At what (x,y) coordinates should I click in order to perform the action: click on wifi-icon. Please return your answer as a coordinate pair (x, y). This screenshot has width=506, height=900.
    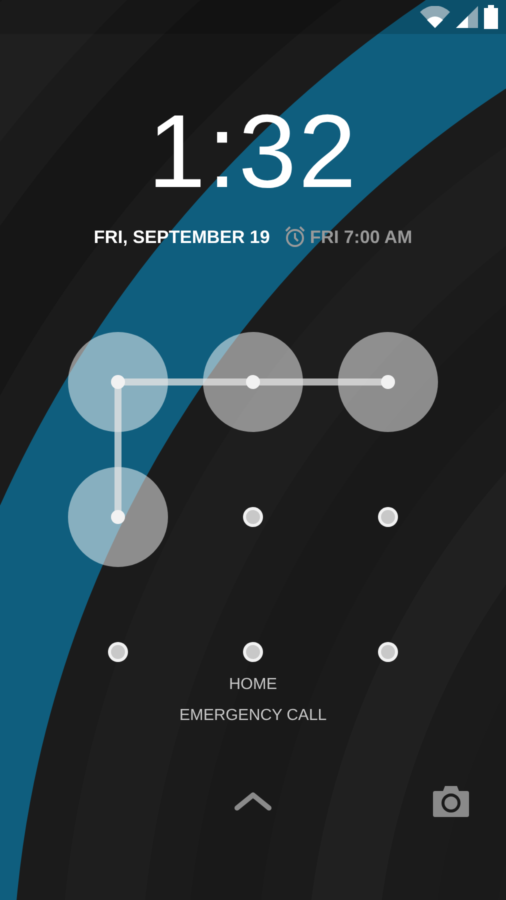
    Looking at the image, I should click on (435, 17).